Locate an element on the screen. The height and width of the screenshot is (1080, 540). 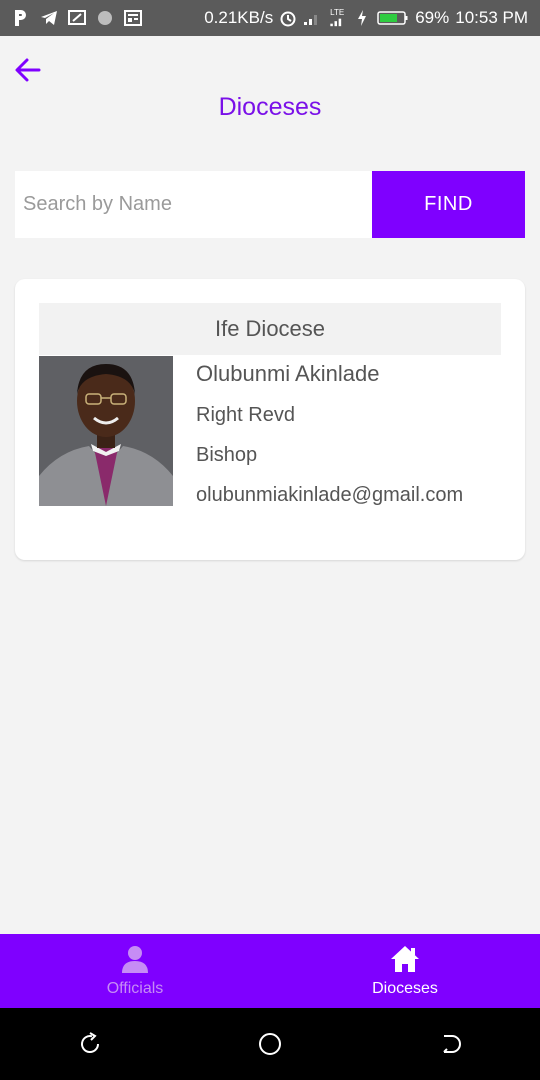
parking-app-icon is located at coordinates (21, 18).